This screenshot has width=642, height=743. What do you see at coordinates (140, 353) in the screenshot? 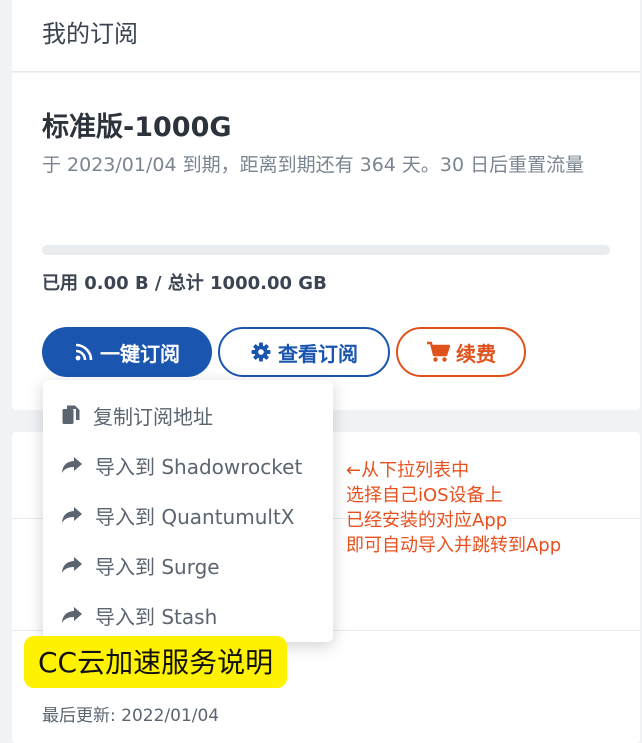
I see `one-click-subscribe-label: 一键订阅` at bounding box center [140, 353].